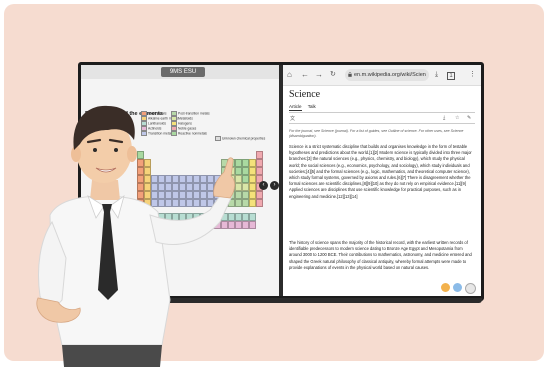 This screenshot has width=550, height=367. Describe the element at coordinates (289, 75) in the screenshot. I see `home-icon: ⌂` at that location.